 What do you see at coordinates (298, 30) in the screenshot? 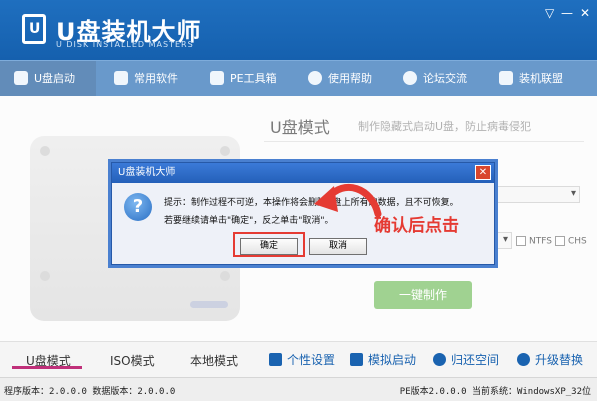
I see `app-header: U U盘装机大师 U DISK INSTALLED MASTERS ▽ — ✕` at bounding box center [298, 30].